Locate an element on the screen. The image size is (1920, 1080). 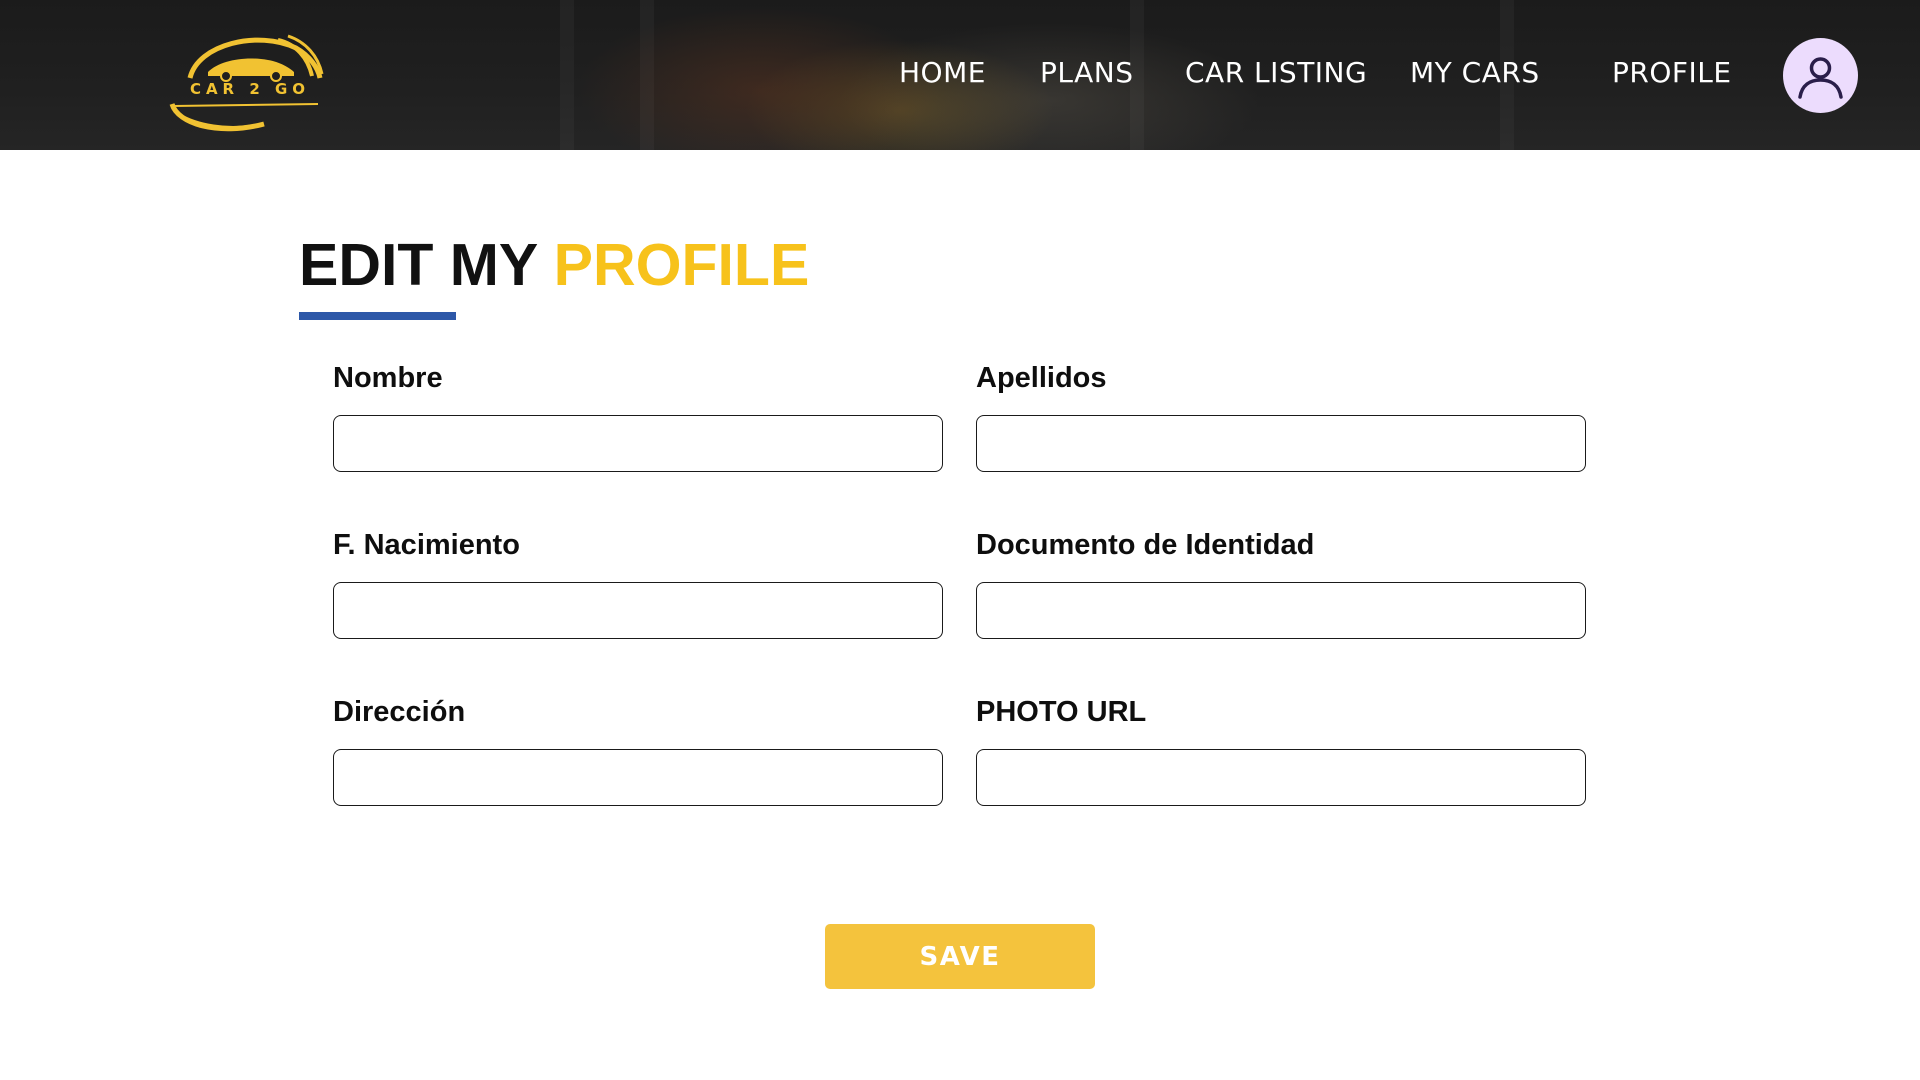
documento-label: Documento de Identidad is located at coordinates (1145, 545).